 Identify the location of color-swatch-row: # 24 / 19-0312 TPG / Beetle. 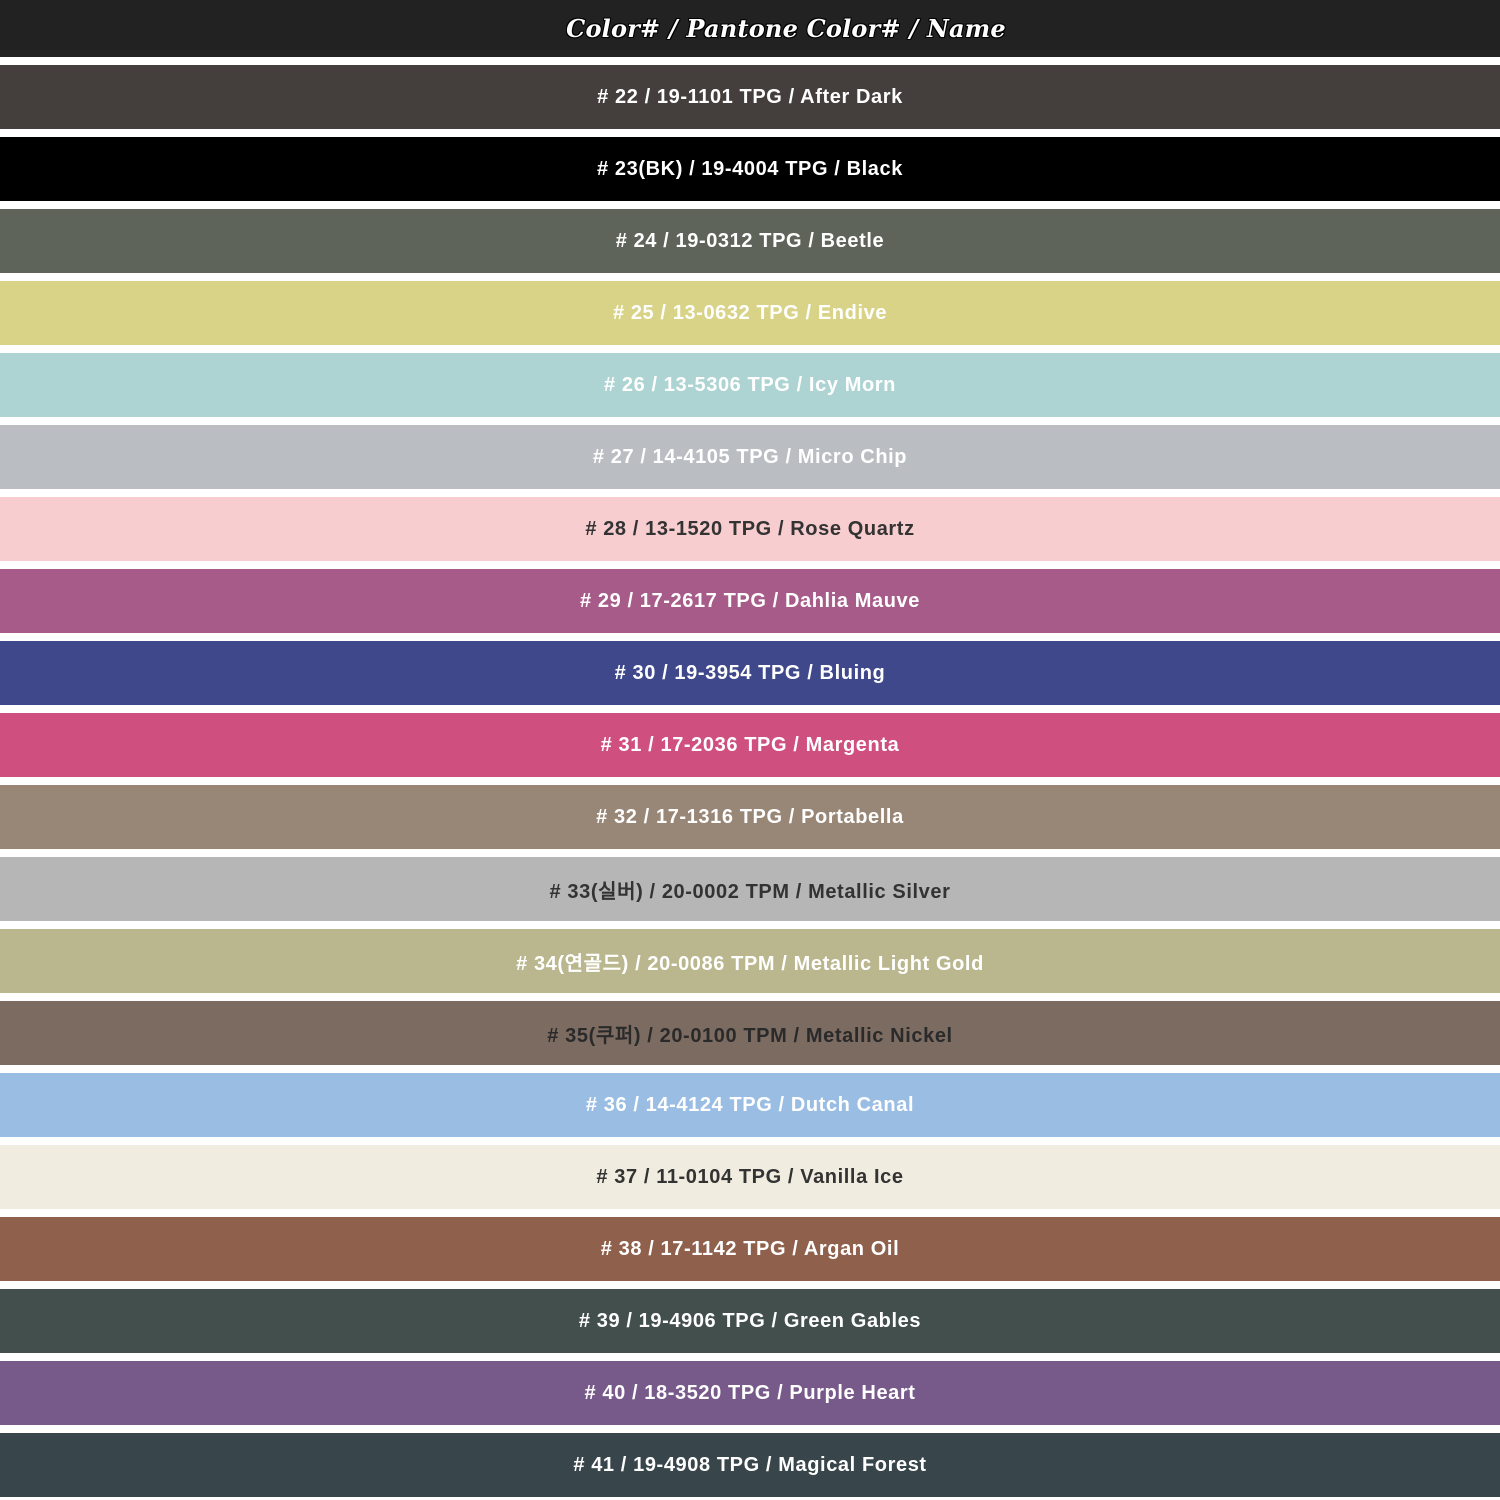
(750, 241).